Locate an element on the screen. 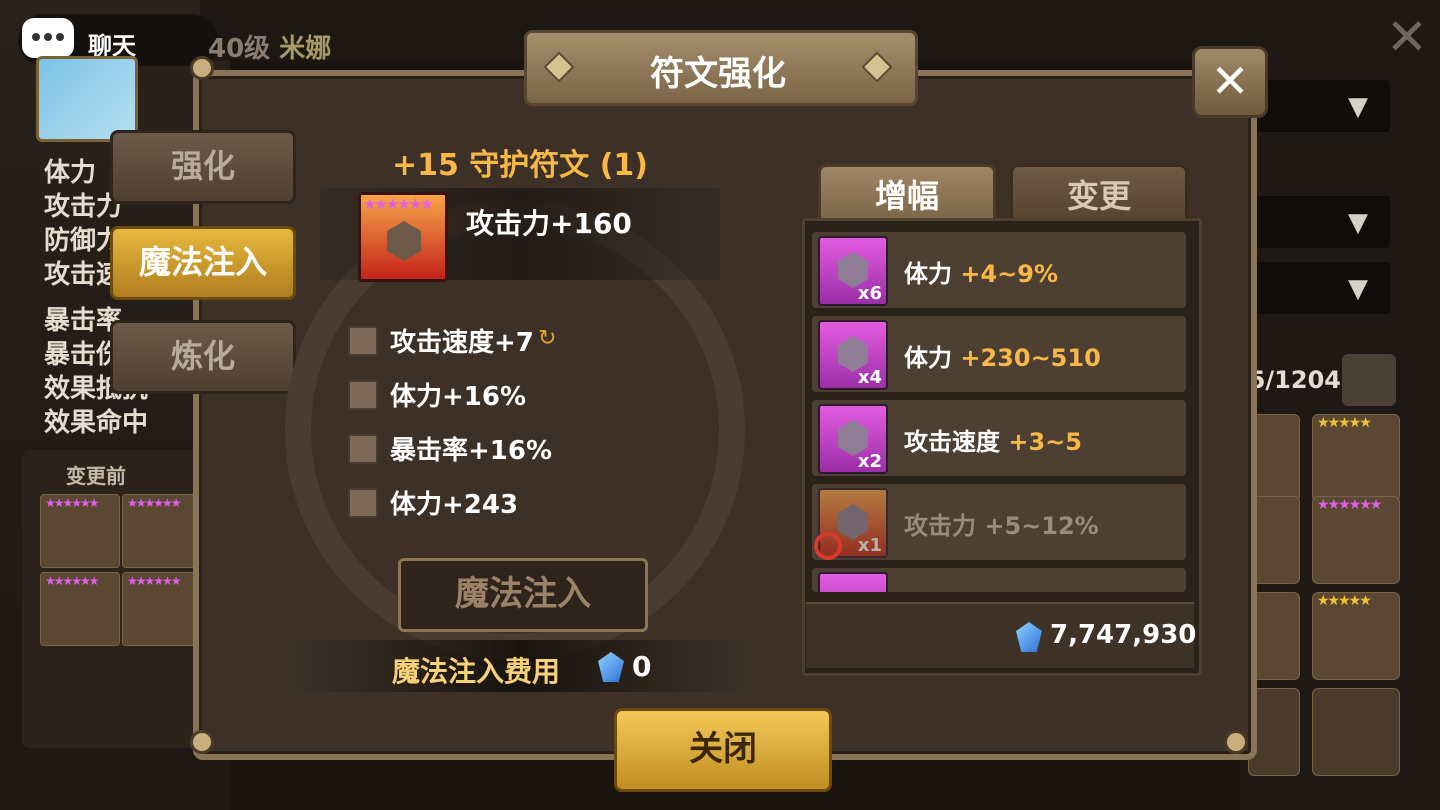 The image size is (1440, 810). list-item: x4 体力 +230~510 is located at coordinates (999, 354).